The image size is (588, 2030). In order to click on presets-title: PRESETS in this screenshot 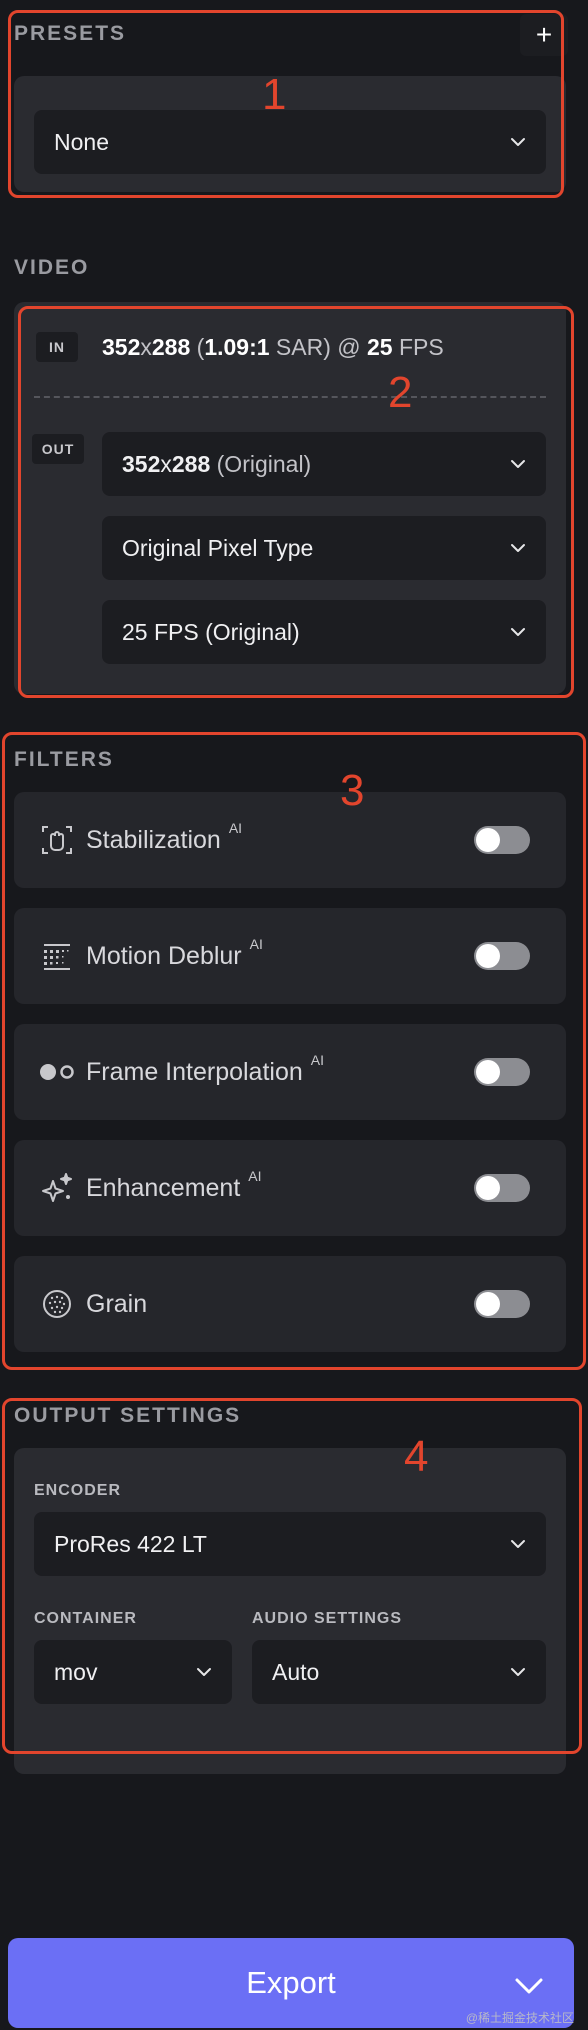, I will do `click(70, 33)`.